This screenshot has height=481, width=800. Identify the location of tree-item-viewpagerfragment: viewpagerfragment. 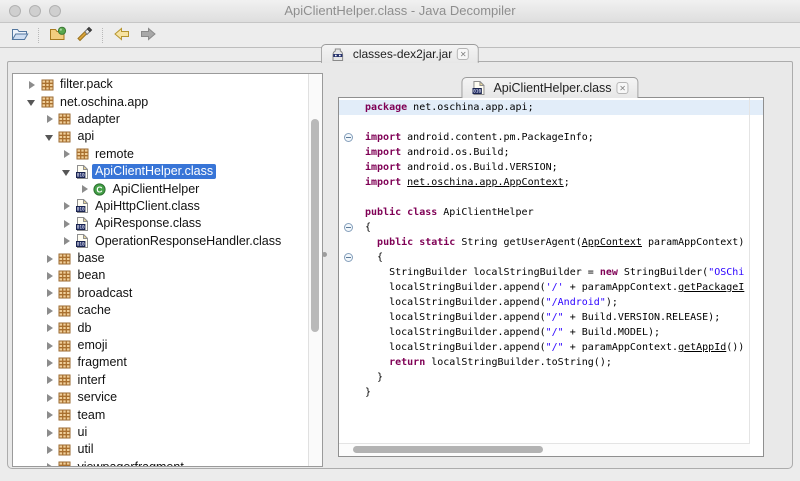
(160, 462).